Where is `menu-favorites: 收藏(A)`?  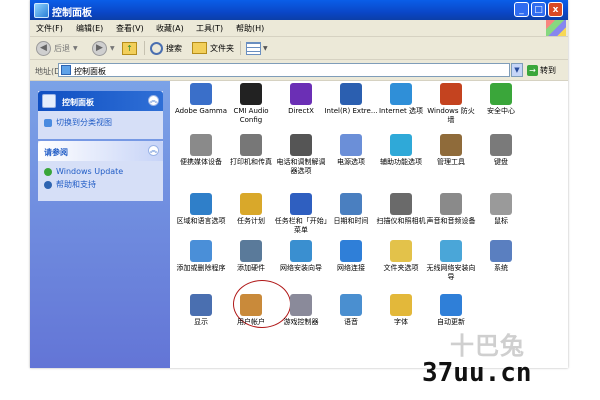
menu-favorites: 收藏(A) is located at coordinates (170, 28).